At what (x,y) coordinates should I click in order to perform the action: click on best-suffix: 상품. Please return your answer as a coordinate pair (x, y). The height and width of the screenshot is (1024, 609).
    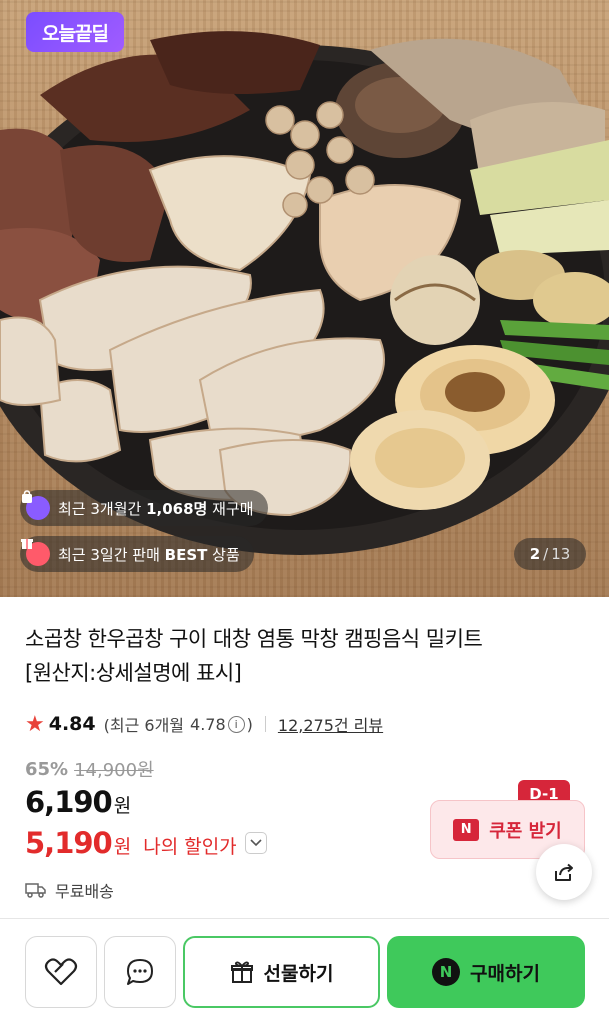
    Looking at the image, I should click on (226, 554).